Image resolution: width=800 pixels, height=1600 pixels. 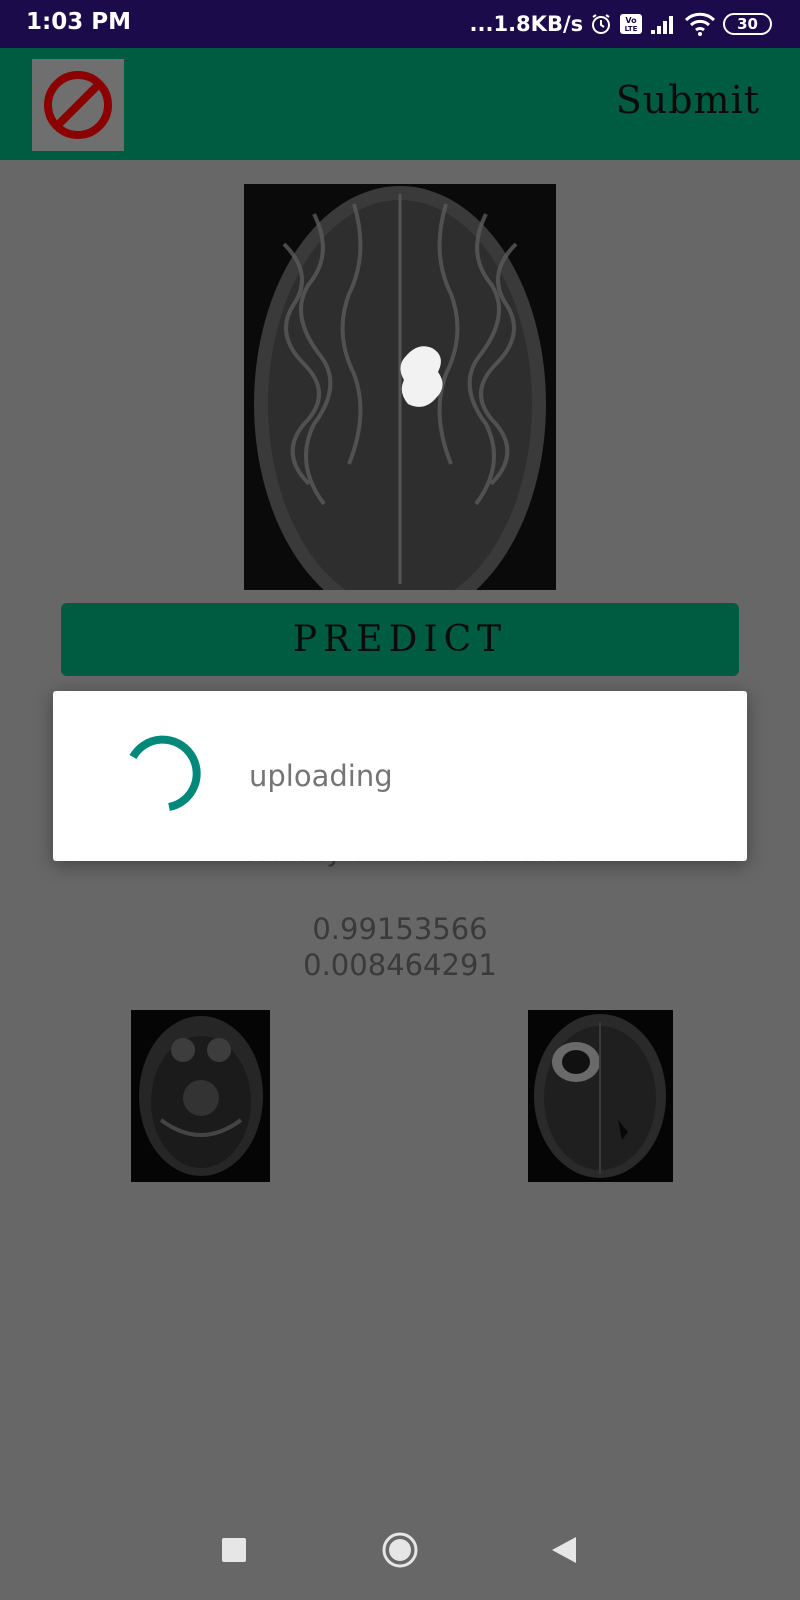 What do you see at coordinates (400, 104) in the screenshot?
I see `toolbar: Submit` at bounding box center [400, 104].